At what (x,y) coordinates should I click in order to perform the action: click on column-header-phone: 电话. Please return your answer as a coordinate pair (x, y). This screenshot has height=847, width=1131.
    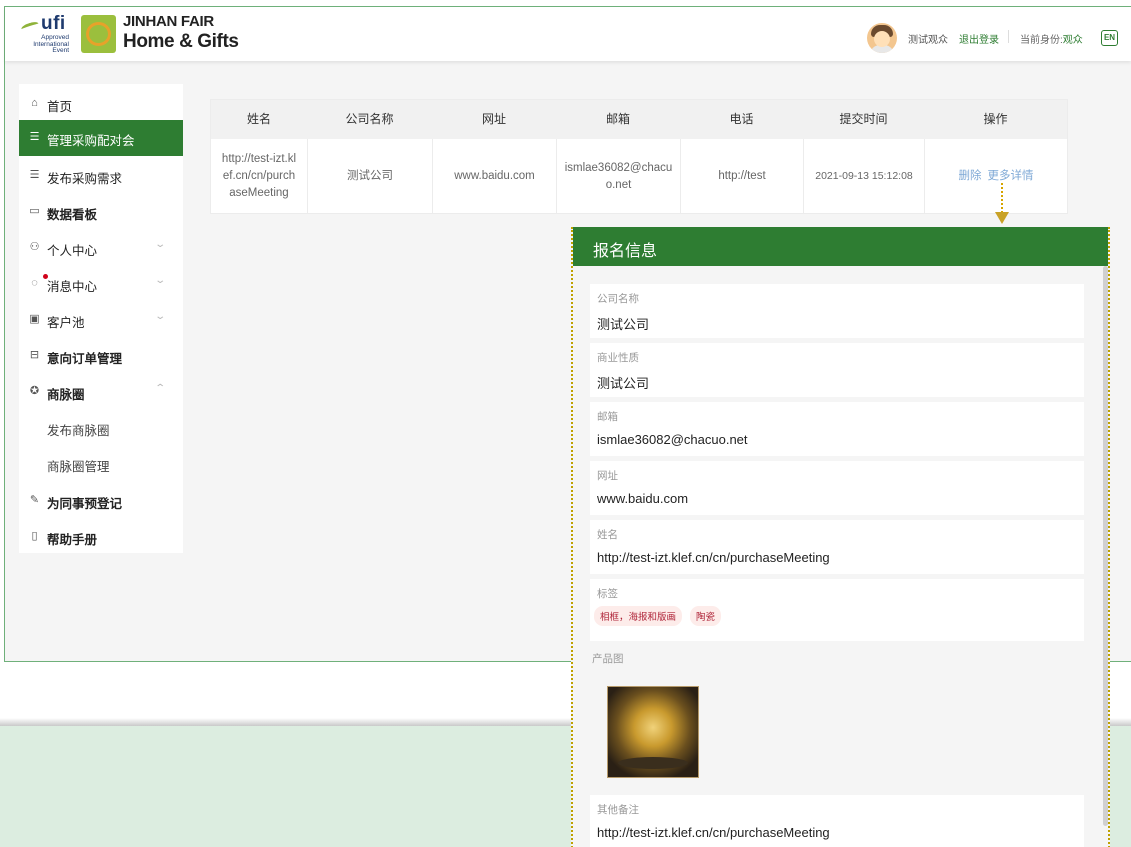
    Looking at the image, I should click on (741, 119).